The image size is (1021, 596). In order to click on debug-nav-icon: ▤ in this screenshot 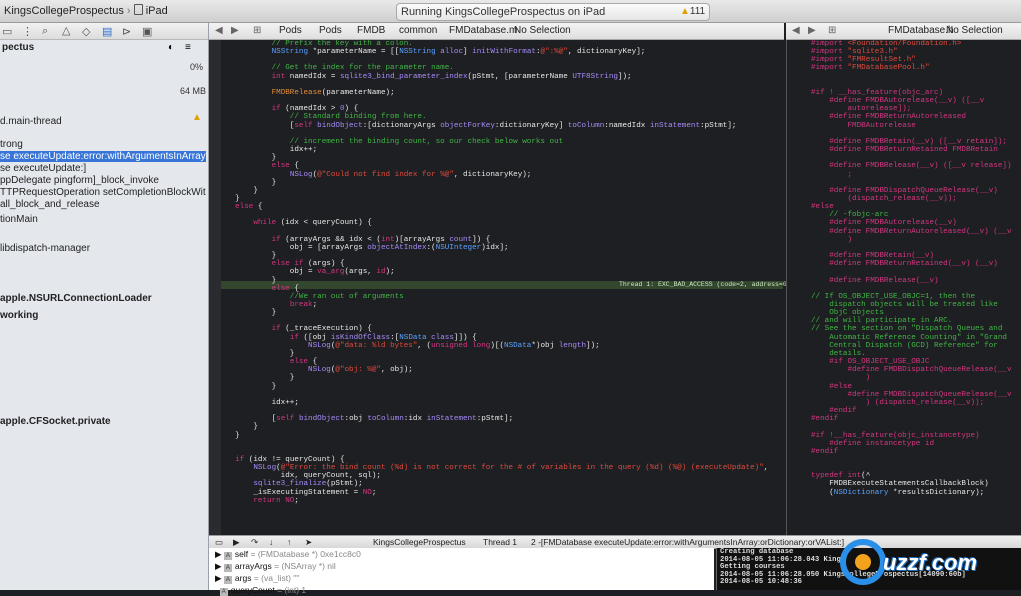, I will do `click(107, 31)`.